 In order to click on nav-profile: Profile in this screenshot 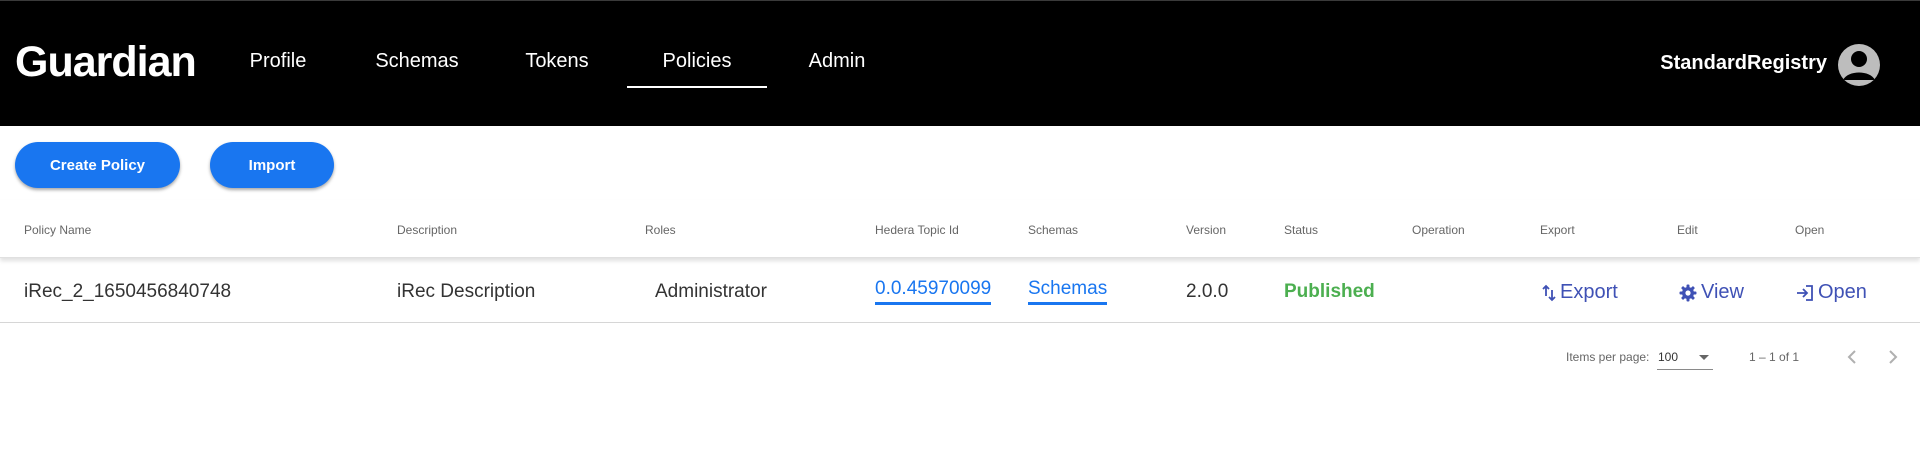, I will do `click(278, 70)`.